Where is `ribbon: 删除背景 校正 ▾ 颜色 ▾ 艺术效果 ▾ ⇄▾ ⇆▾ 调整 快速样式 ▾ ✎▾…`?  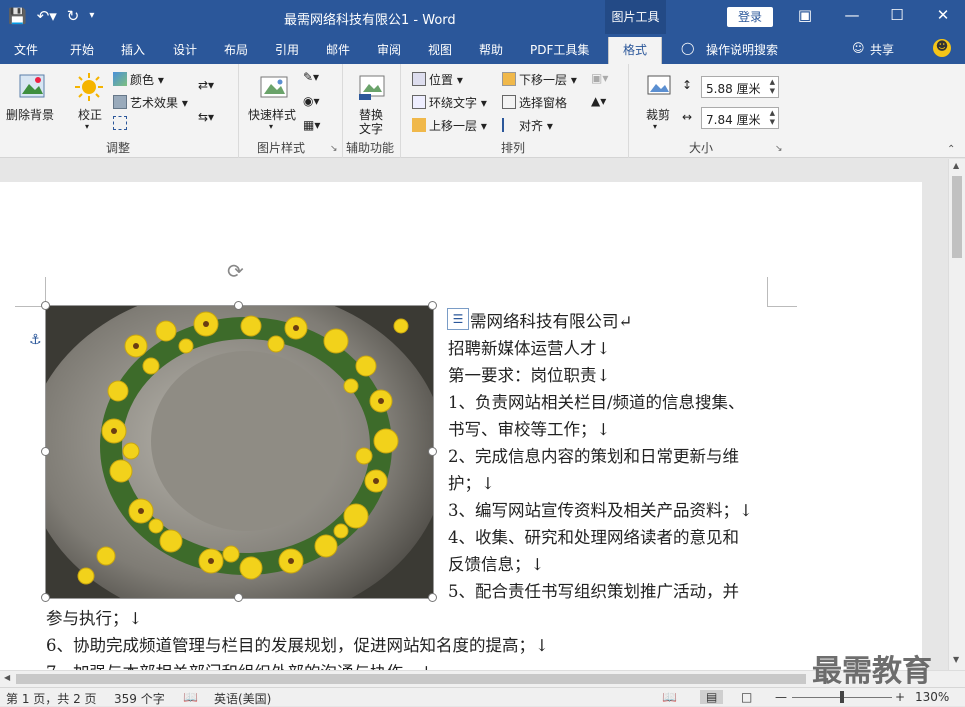 ribbon: 删除背景 校正 ▾ 颜色 ▾ 艺术效果 ▾ ⇄▾ ⇆▾ 调整 快速样式 ▾ ✎▾… is located at coordinates (482, 111).